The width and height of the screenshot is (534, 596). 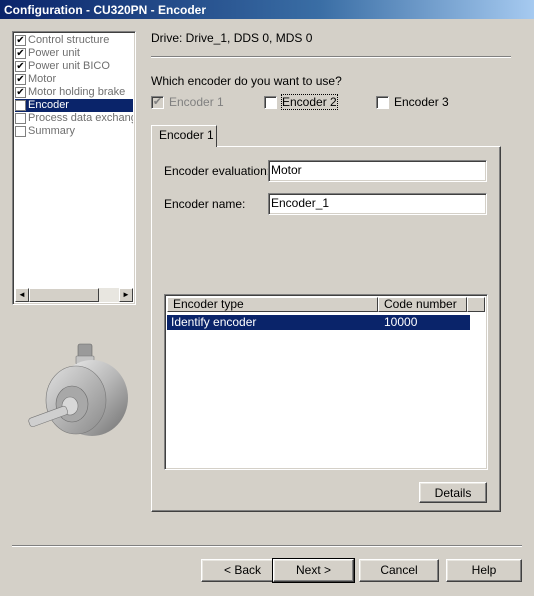 I want to click on table-row: Identify encoder 10000, so click(x=318, y=322).